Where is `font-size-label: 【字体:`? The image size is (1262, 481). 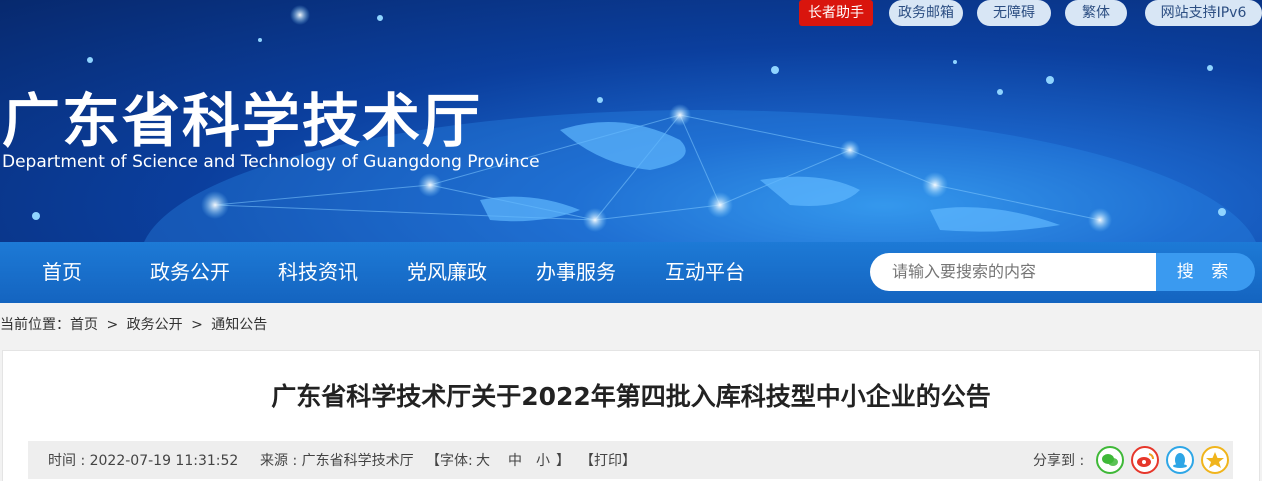 font-size-label: 【字体: is located at coordinates (449, 461).